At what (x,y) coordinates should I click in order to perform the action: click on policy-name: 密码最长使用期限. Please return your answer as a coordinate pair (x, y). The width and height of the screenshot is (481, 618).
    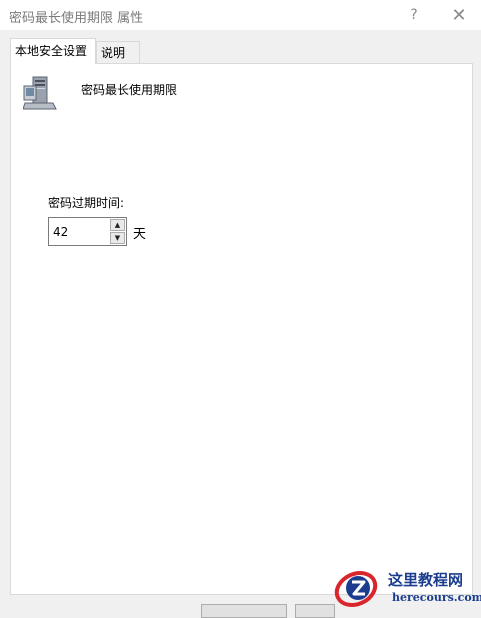
    Looking at the image, I should click on (129, 90).